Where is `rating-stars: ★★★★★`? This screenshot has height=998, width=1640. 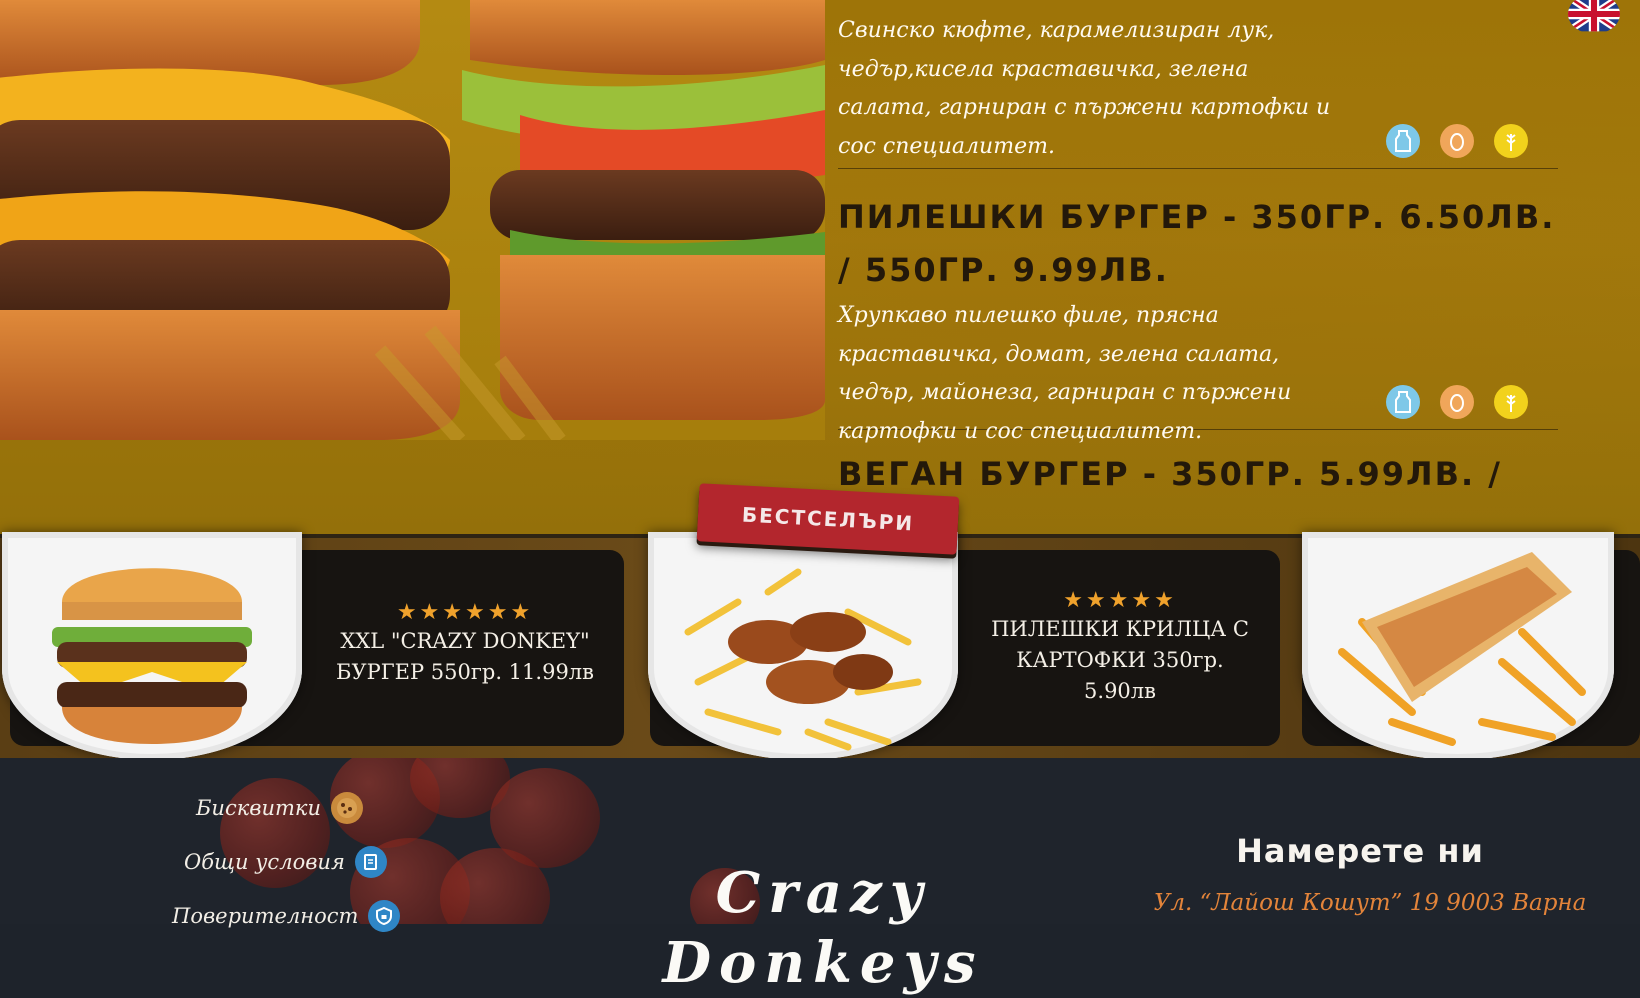
rating-stars: ★★★★★ is located at coordinates (1120, 600).